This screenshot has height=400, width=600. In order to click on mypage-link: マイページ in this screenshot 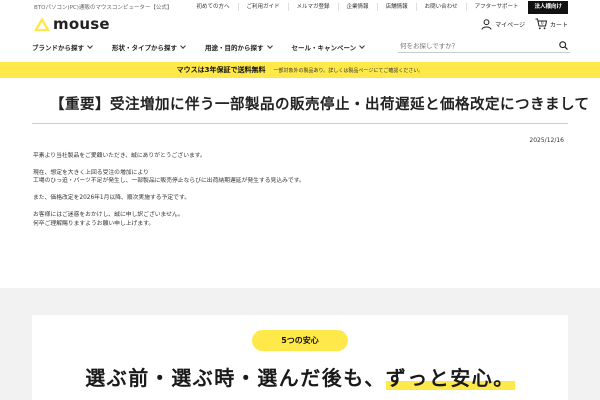, I will do `click(503, 24)`.